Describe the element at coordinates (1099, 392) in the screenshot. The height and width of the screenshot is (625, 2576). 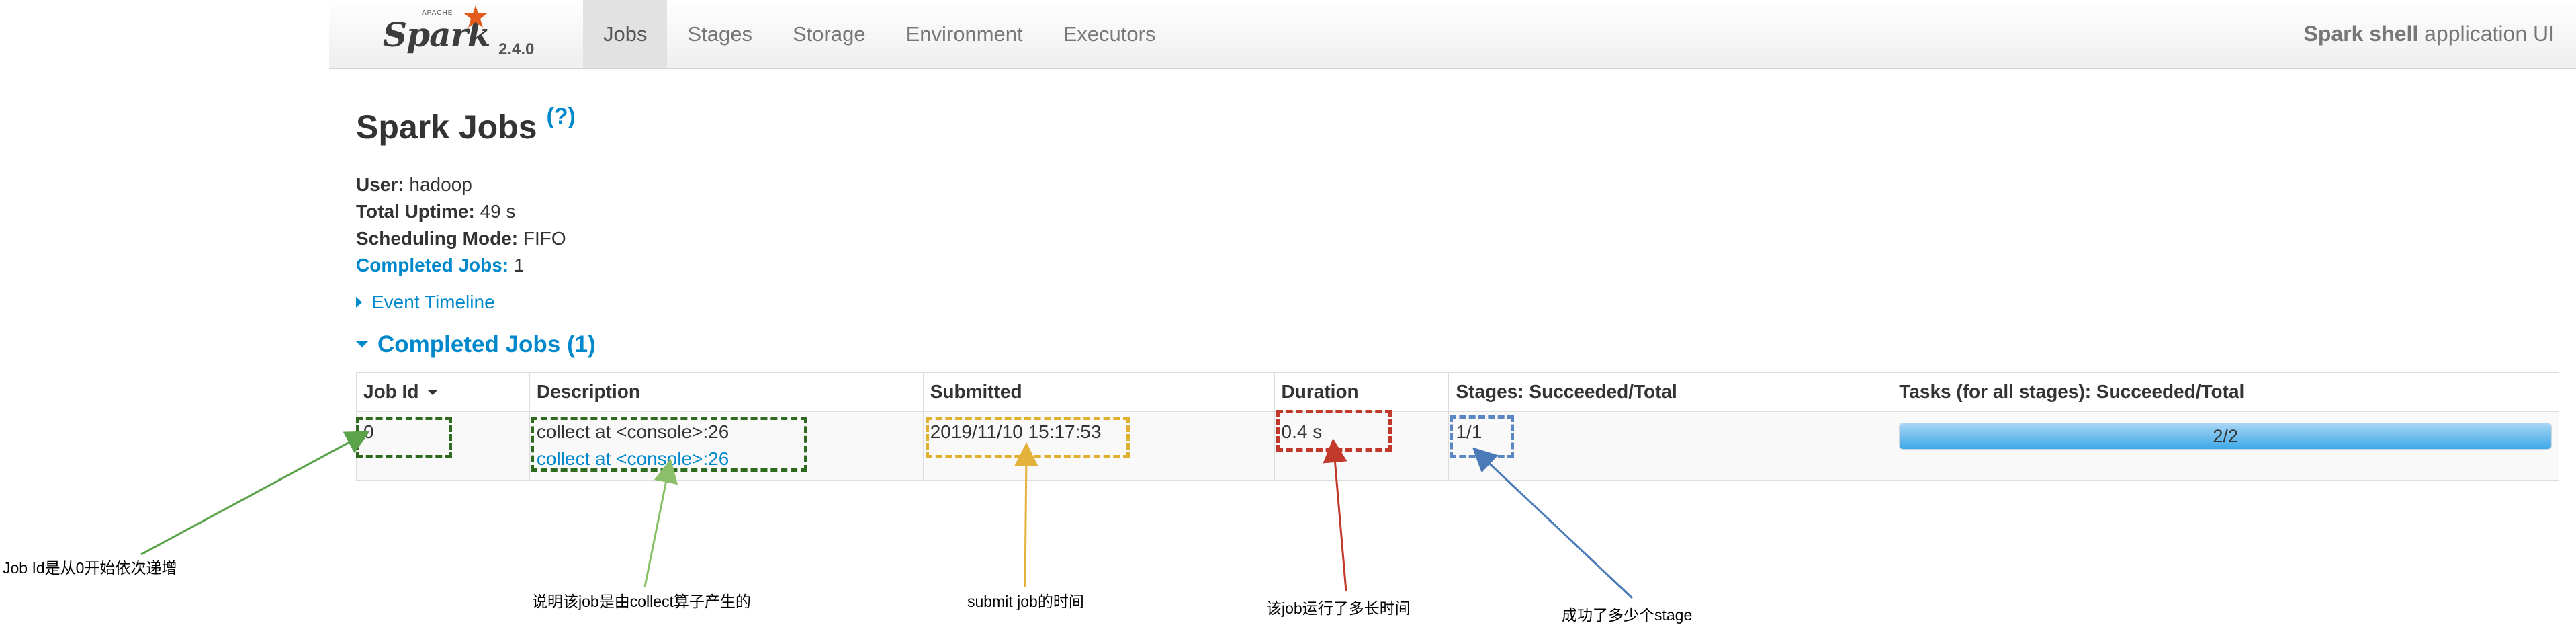
I see `col-header-submitted: Submitted` at that location.